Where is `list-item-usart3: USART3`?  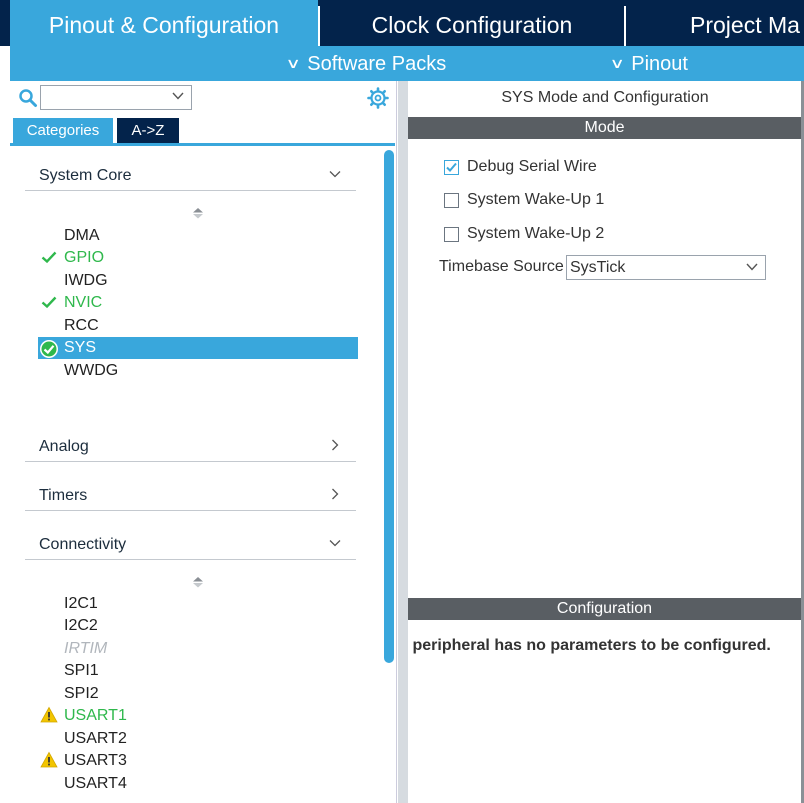
list-item-usart3: USART3 is located at coordinates (95, 761).